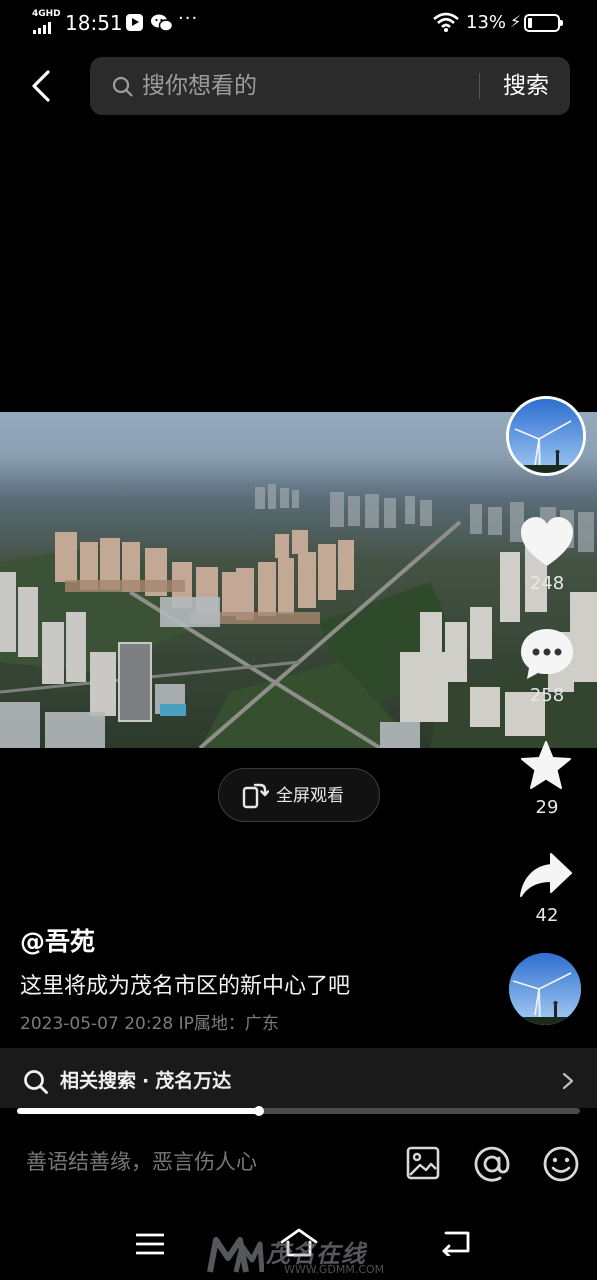 This screenshot has height=1280, width=597. What do you see at coordinates (149, 1024) in the screenshot?
I see `post-meta: 2023-05-07 20:28 IP属地：广东` at bounding box center [149, 1024].